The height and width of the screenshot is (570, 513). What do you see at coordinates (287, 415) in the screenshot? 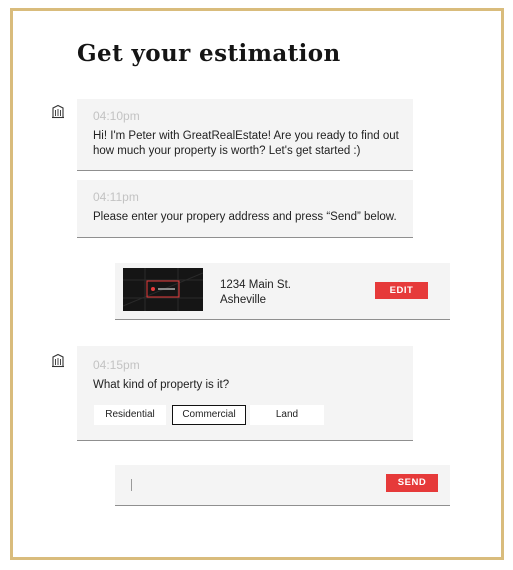
I see `option-land: Land` at bounding box center [287, 415].